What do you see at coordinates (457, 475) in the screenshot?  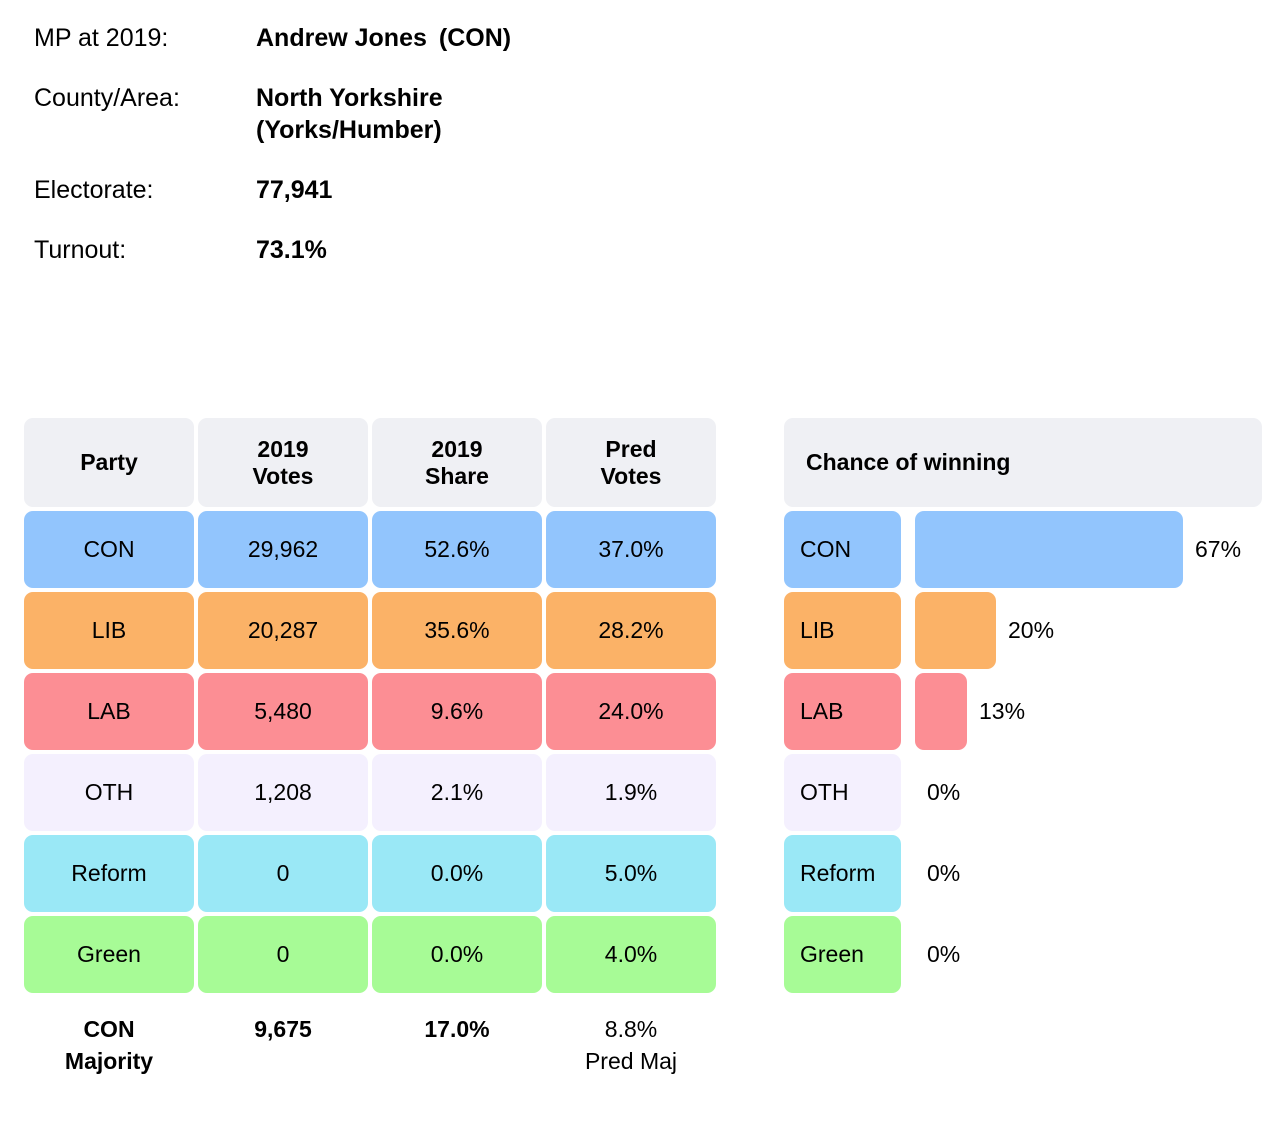 I see `table-header-line2: Share` at bounding box center [457, 475].